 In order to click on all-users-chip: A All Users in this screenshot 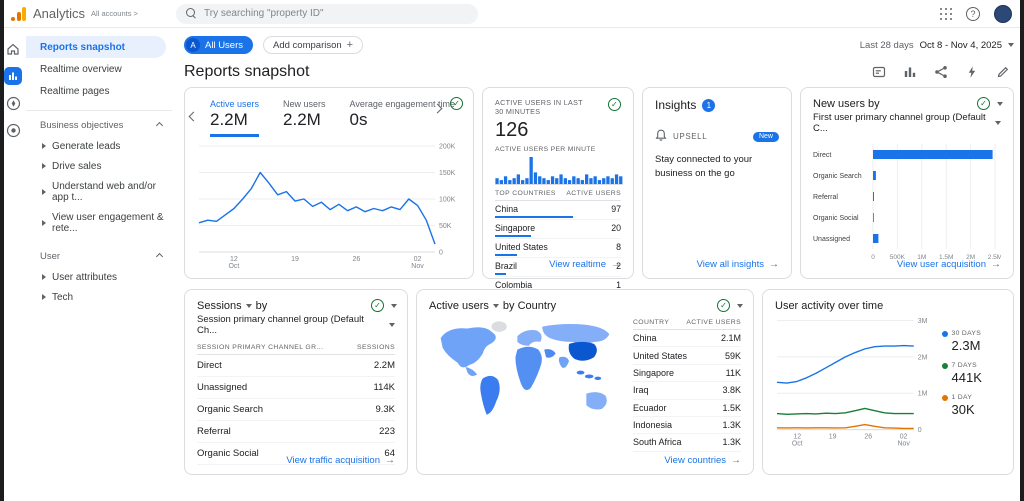, I will do `click(219, 45)`.